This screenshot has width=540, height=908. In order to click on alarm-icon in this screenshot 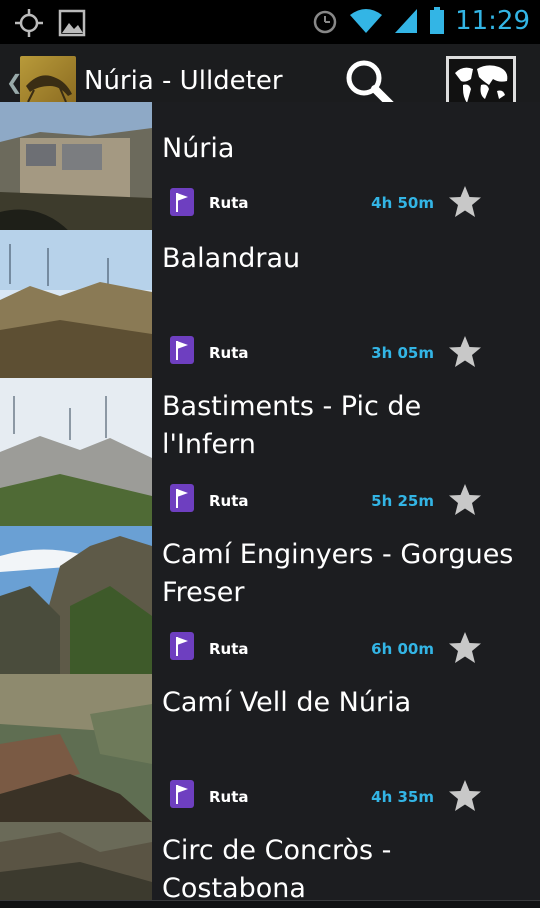, I will do `click(325, 22)`.